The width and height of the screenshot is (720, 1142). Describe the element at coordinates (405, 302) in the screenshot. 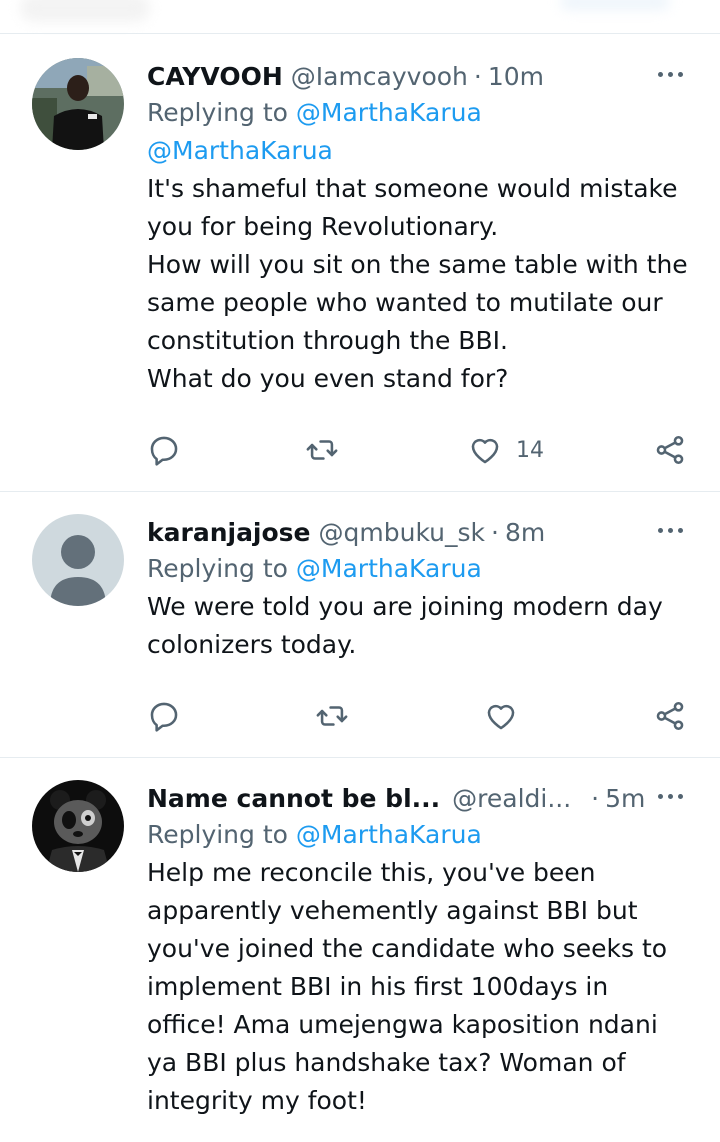

I see `text-line: same people who wanted to mutilate our` at that location.